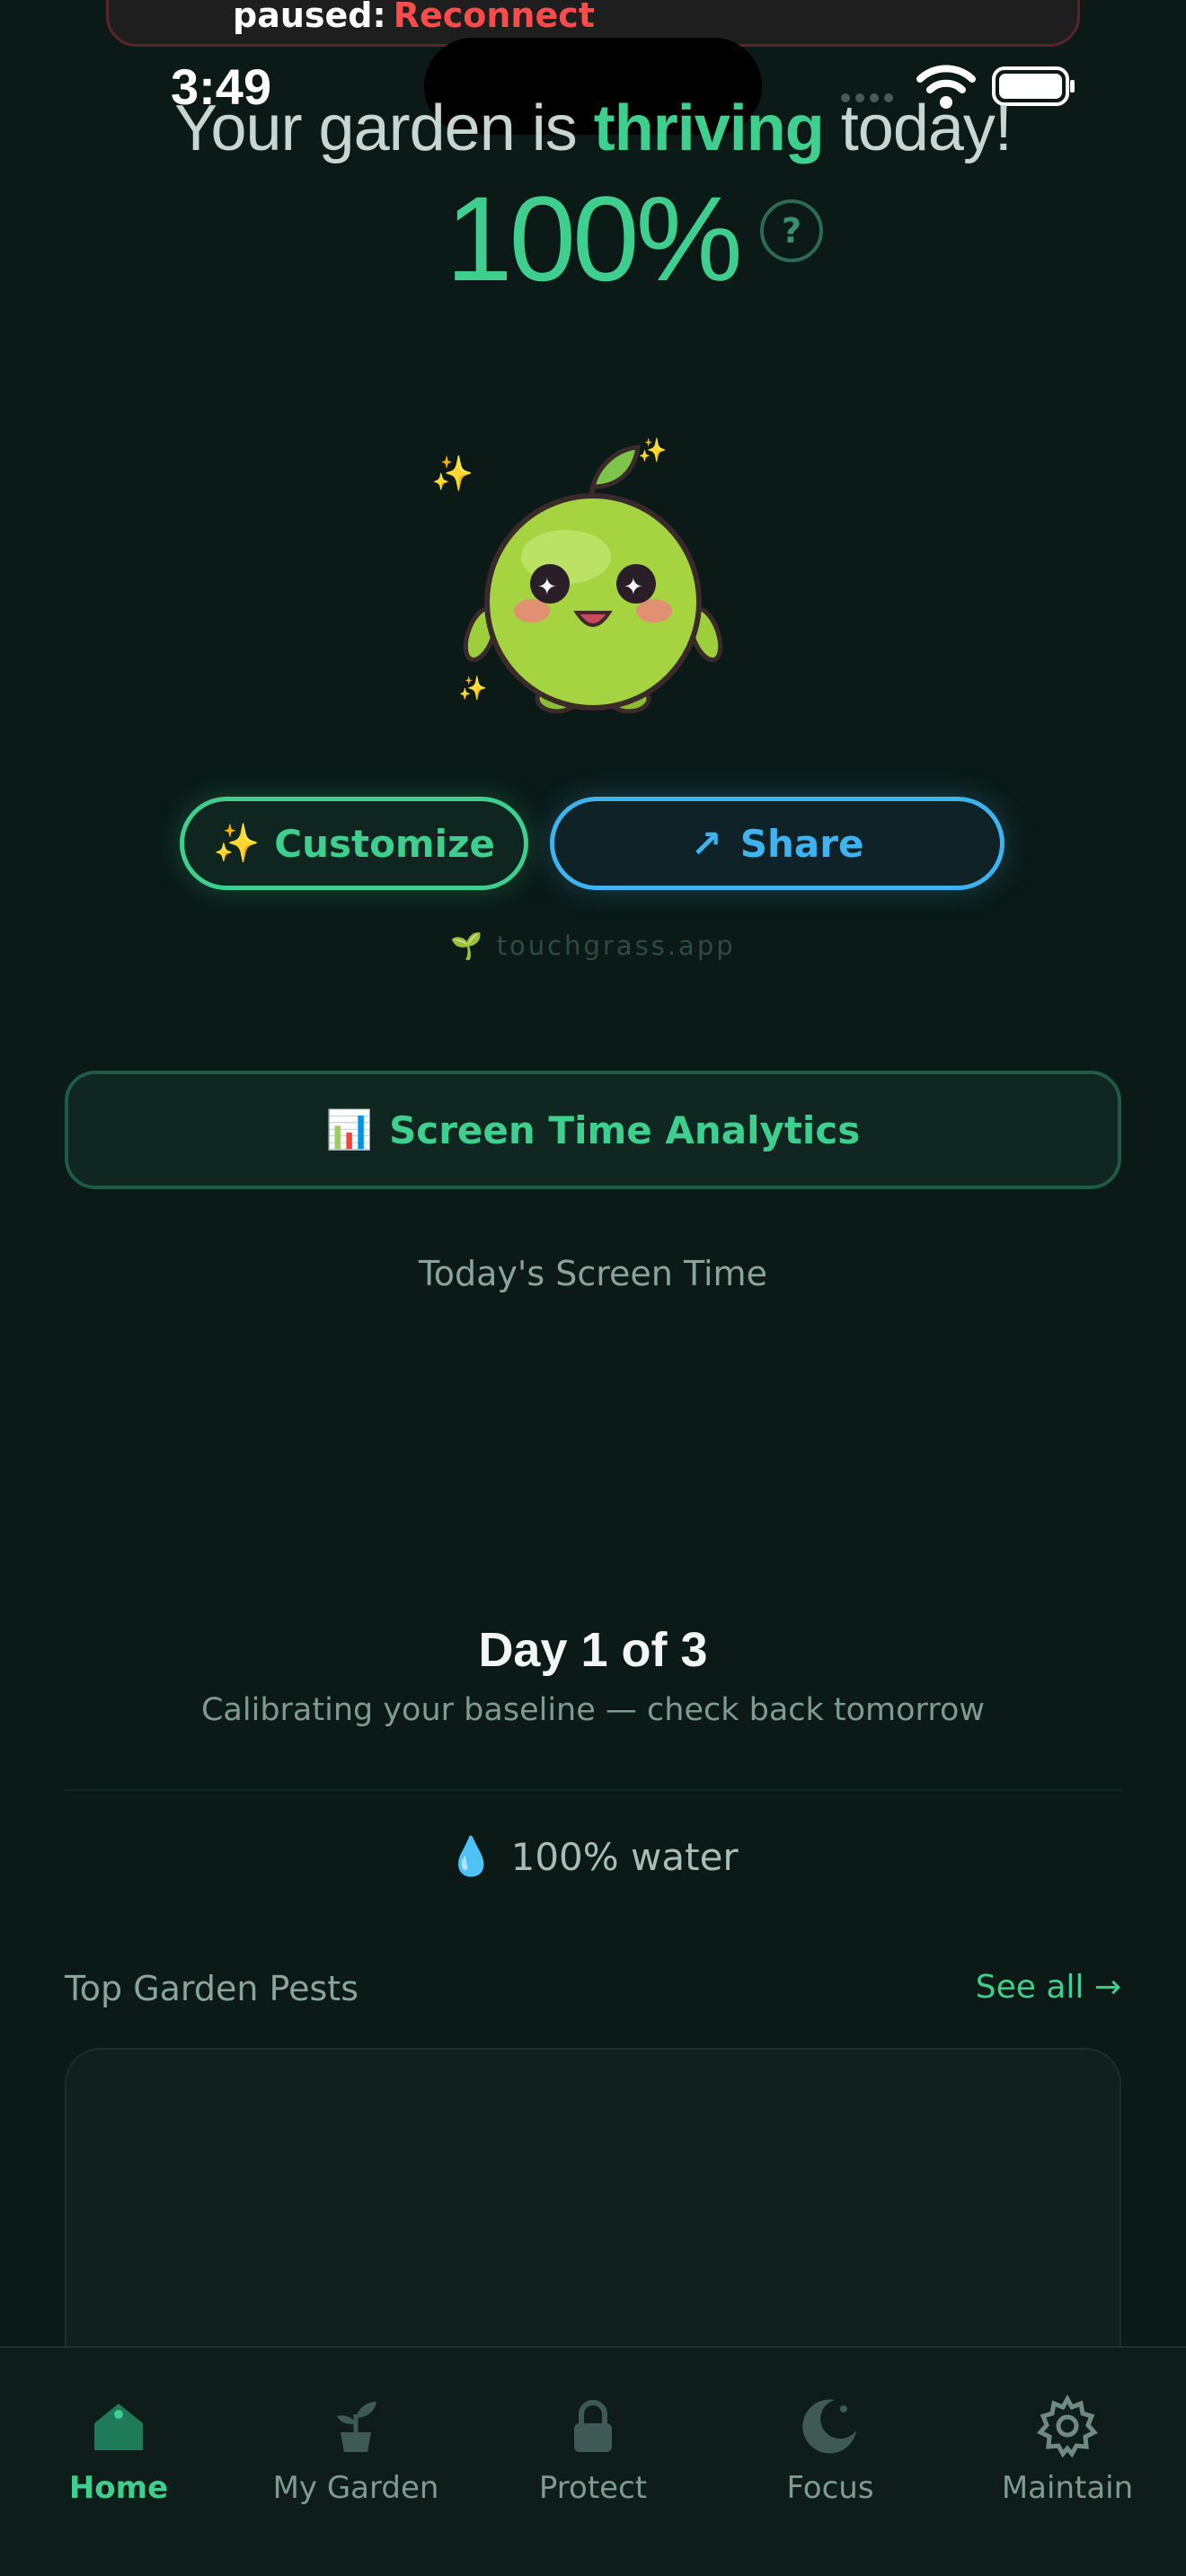  I want to click on plant-mascot: ✨ ✨ ✨ ✦ ✦, so click(577, 575).